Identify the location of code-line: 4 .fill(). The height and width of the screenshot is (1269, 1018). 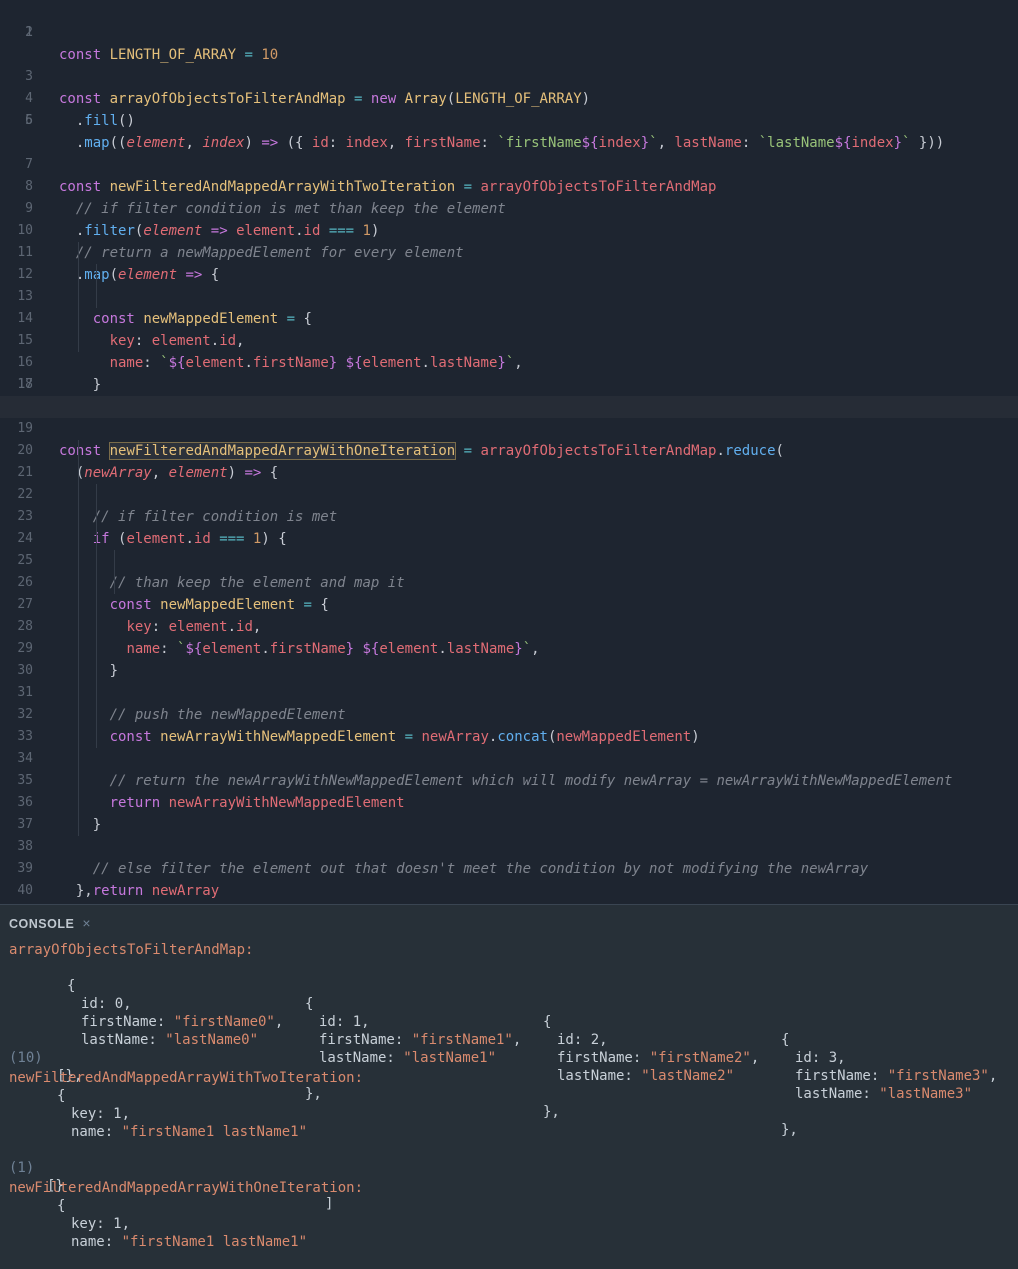
(509, 97).